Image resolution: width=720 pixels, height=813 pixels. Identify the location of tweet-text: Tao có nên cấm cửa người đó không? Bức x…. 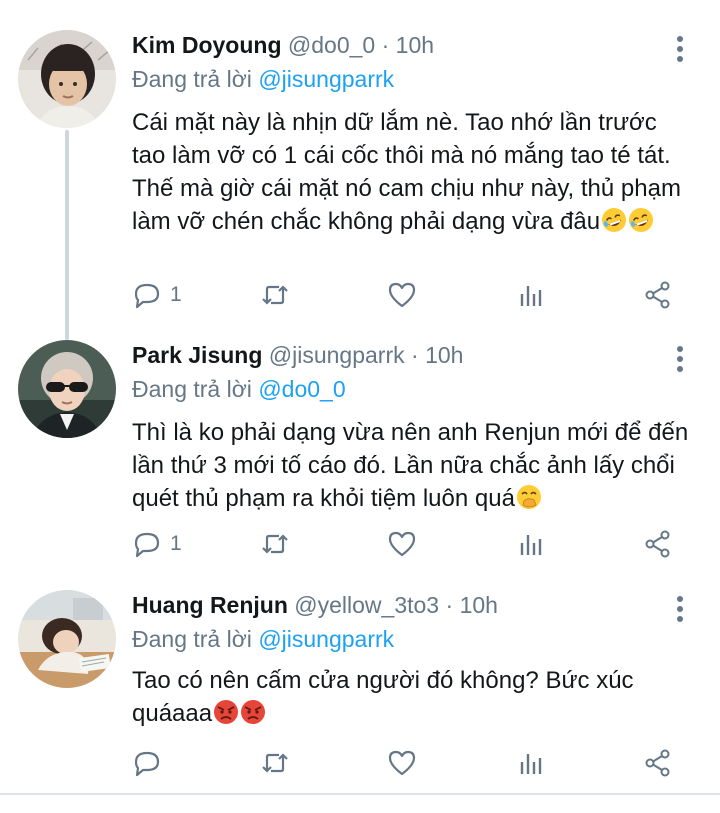
(412, 697).